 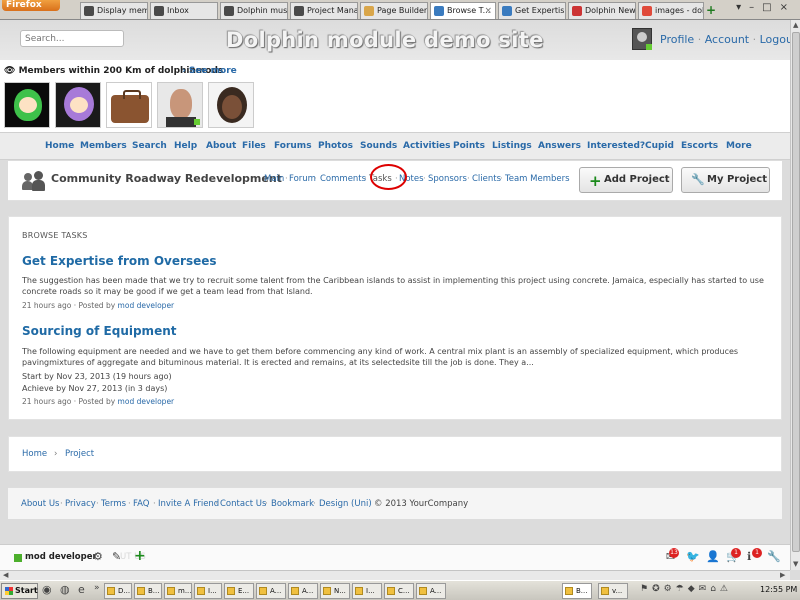 I want to click on breadcrumb-home: Home, so click(x=34, y=454).